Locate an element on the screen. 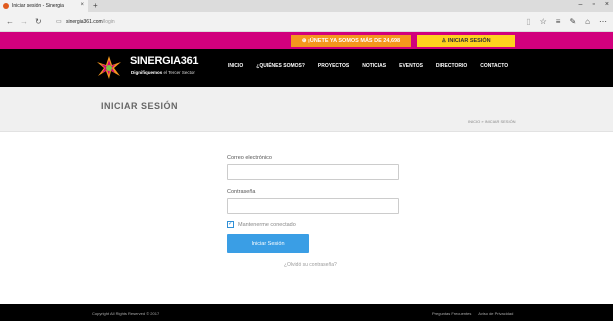 Image resolution: width=613 pixels, height=321 pixels. forgot-password-link: ¿Olvidó su contraseña? is located at coordinates (310, 265).